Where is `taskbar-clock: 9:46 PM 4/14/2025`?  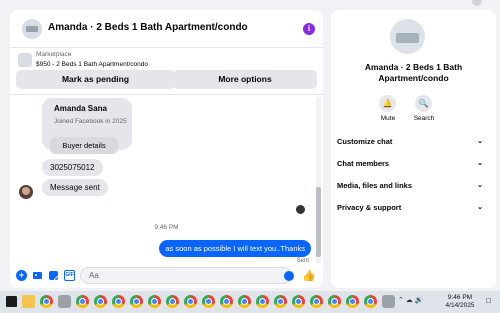 taskbar-clock: 9:46 PM 4/14/2025 is located at coordinates (460, 302).